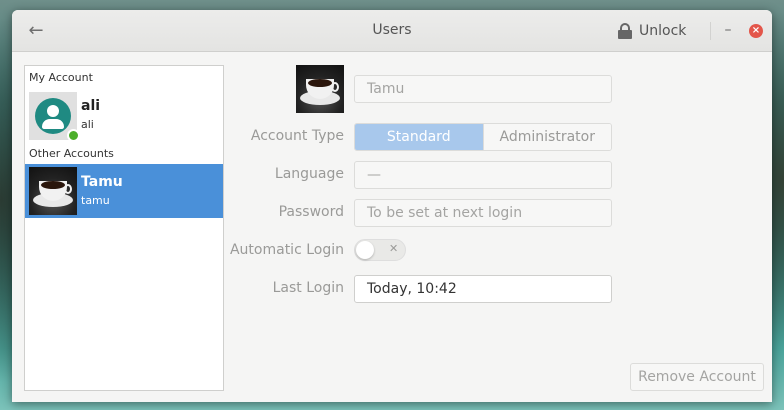  What do you see at coordinates (102, 182) in the screenshot?
I see `account-name: Tamu` at bounding box center [102, 182].